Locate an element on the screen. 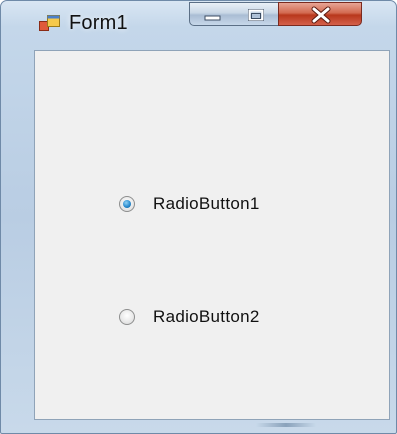 The height and width of the screenshot is (434, 397). radio-unselected-icon is located at coordinates (127, 317).